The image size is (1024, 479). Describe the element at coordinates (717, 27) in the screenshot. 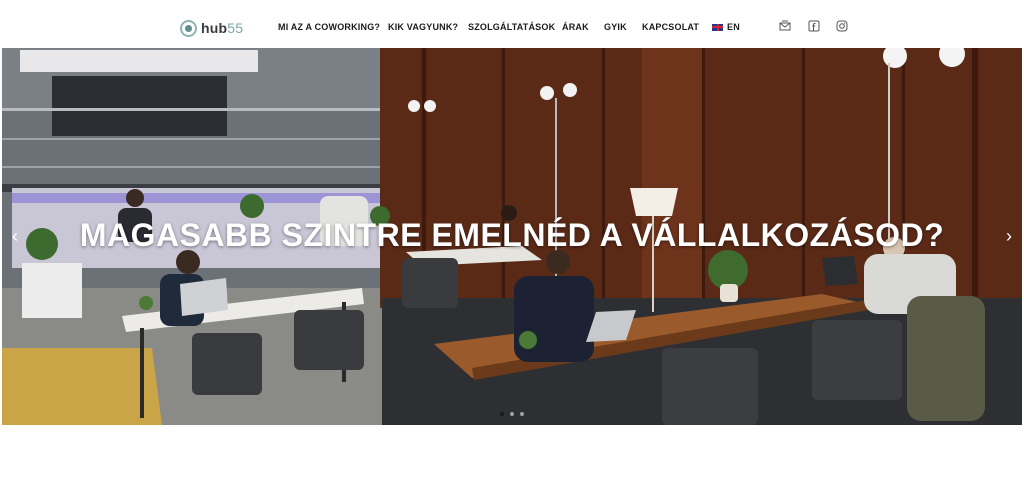

I see `uk-flag-icon` at that location.